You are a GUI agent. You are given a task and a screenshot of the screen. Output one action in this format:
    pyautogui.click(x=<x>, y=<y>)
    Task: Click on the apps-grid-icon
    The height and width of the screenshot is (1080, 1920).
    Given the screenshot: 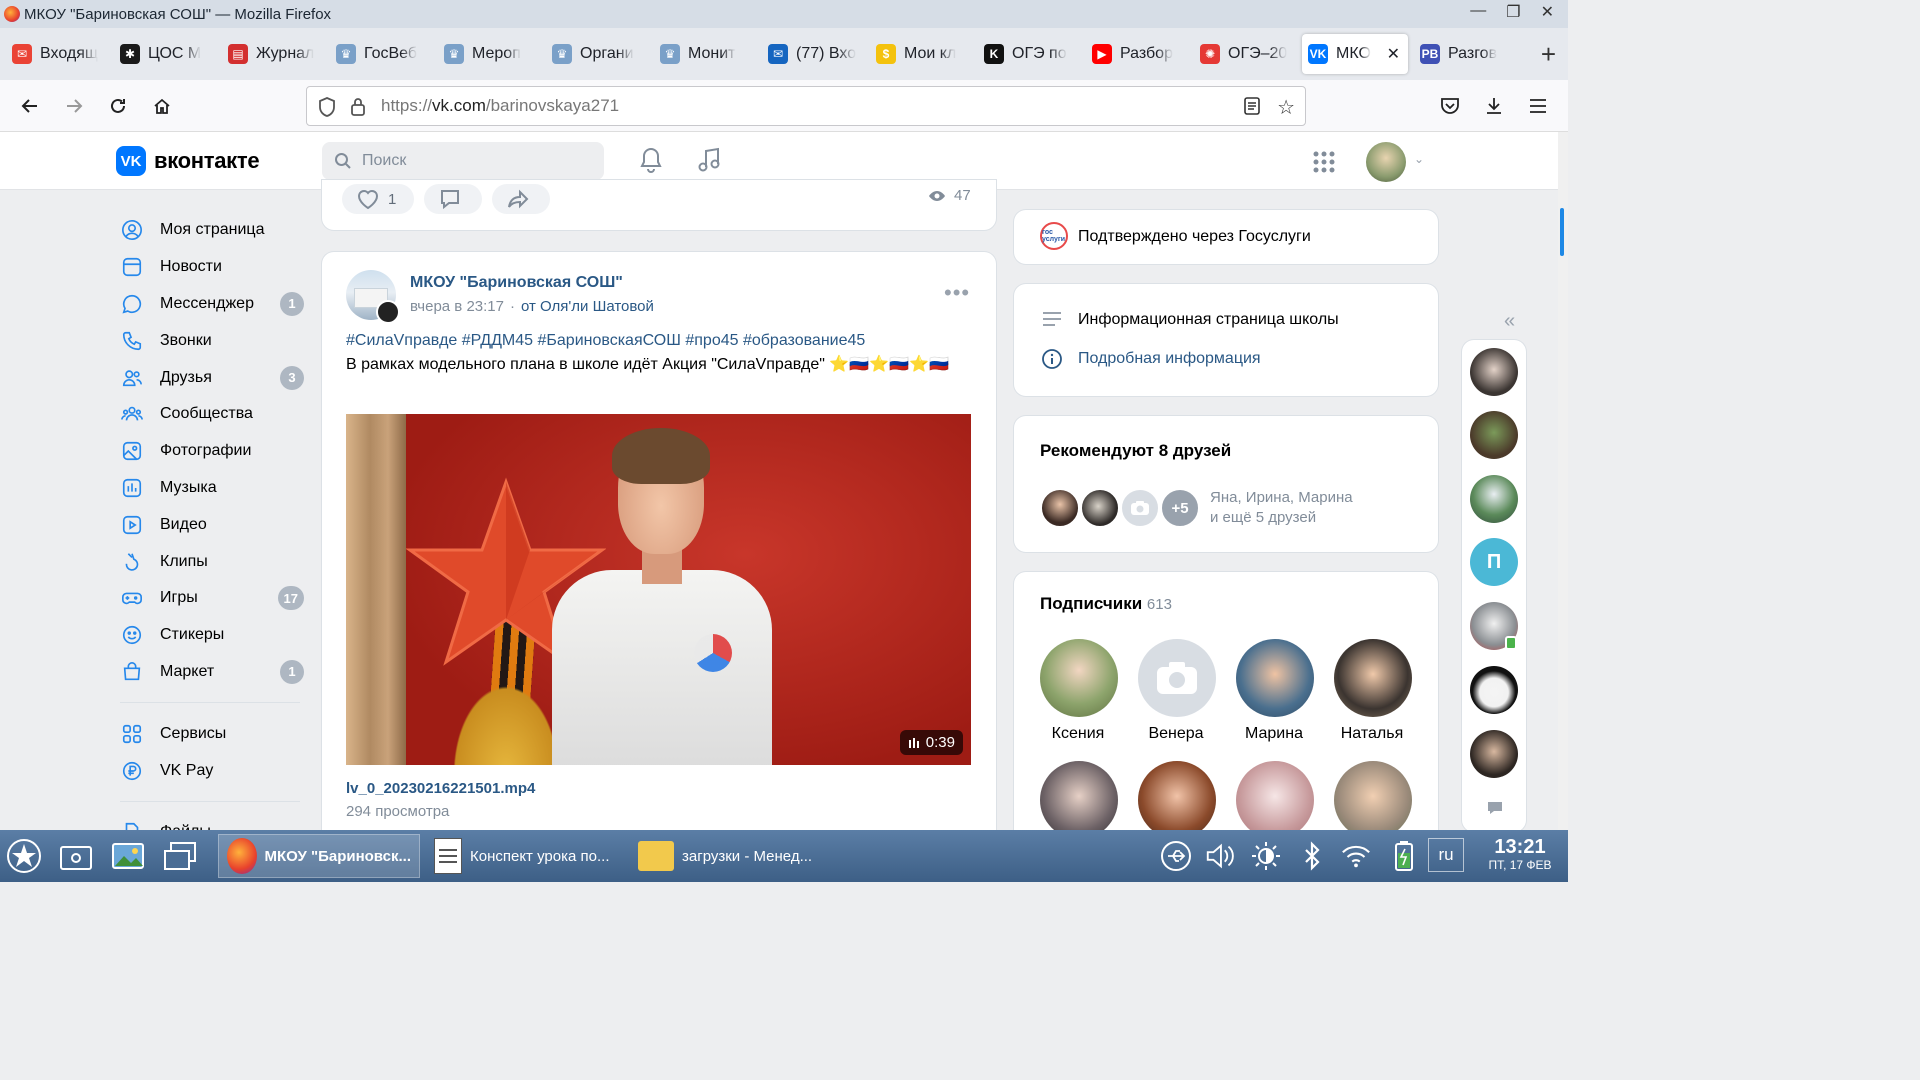 What is the action you would take?
    pyautogui.click(x=1324, y=164)
    